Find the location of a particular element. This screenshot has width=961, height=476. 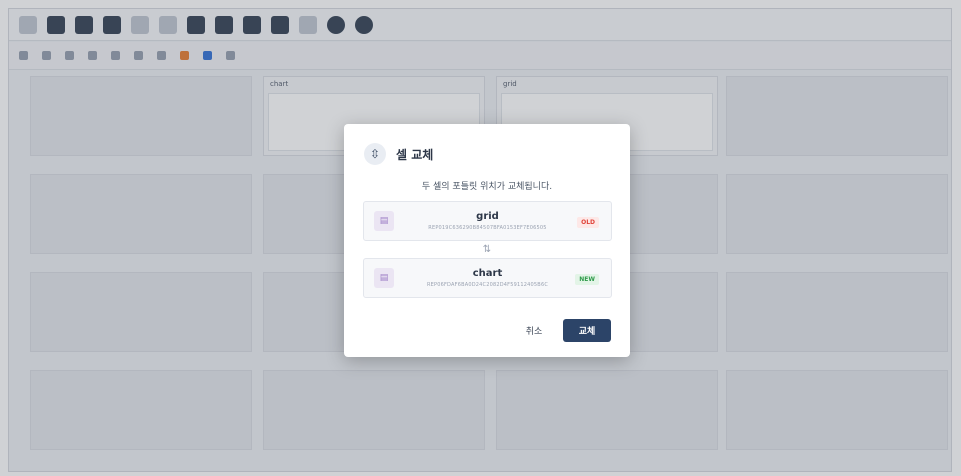

portlet-name: chart is located at coordinates (487, 273).